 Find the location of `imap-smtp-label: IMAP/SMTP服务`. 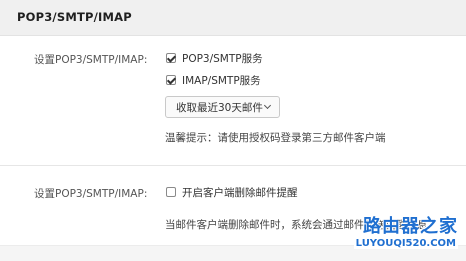

imap-smtp-label: IMAP/SMTP服务 is located at coordinates (221, 80).